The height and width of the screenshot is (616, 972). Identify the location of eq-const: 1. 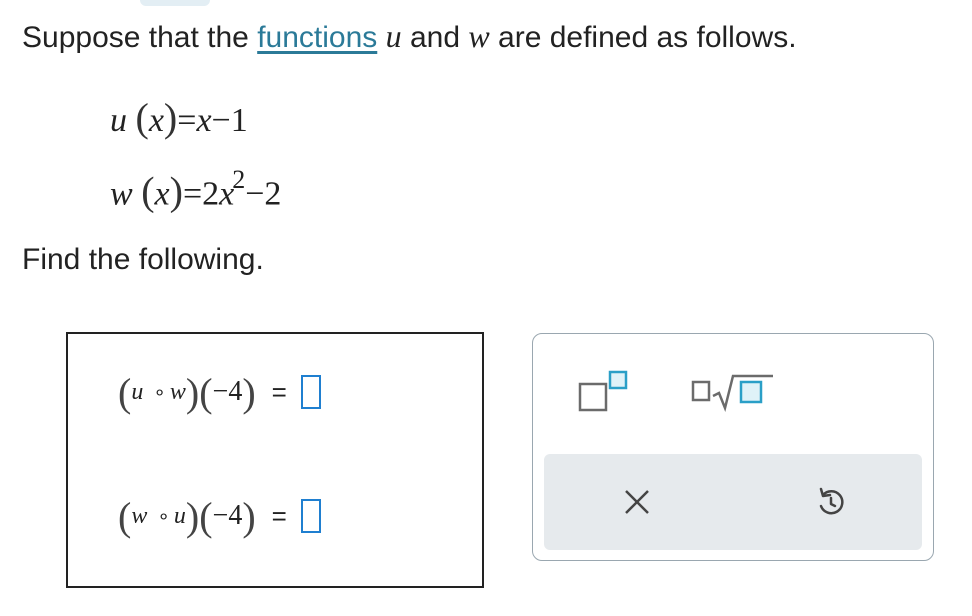
(239, 120).